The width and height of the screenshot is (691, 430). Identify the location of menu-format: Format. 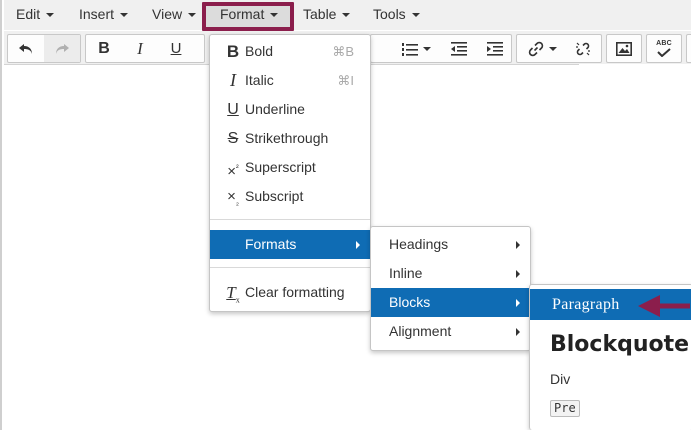
(249, 15).